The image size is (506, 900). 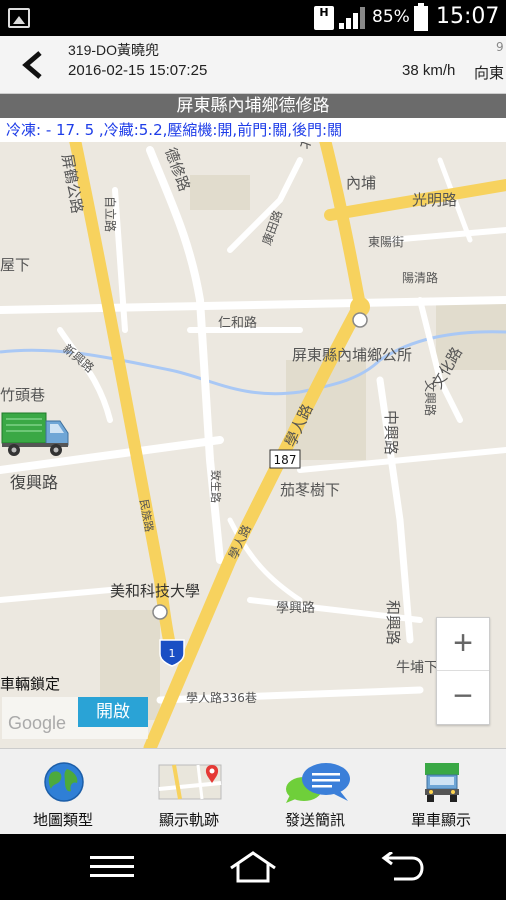 What do you see at coordinates (114, 50) in the screenshot?
I see `vehicle-name: 319-DO黃曉兜` at bounding box center [114, 50].